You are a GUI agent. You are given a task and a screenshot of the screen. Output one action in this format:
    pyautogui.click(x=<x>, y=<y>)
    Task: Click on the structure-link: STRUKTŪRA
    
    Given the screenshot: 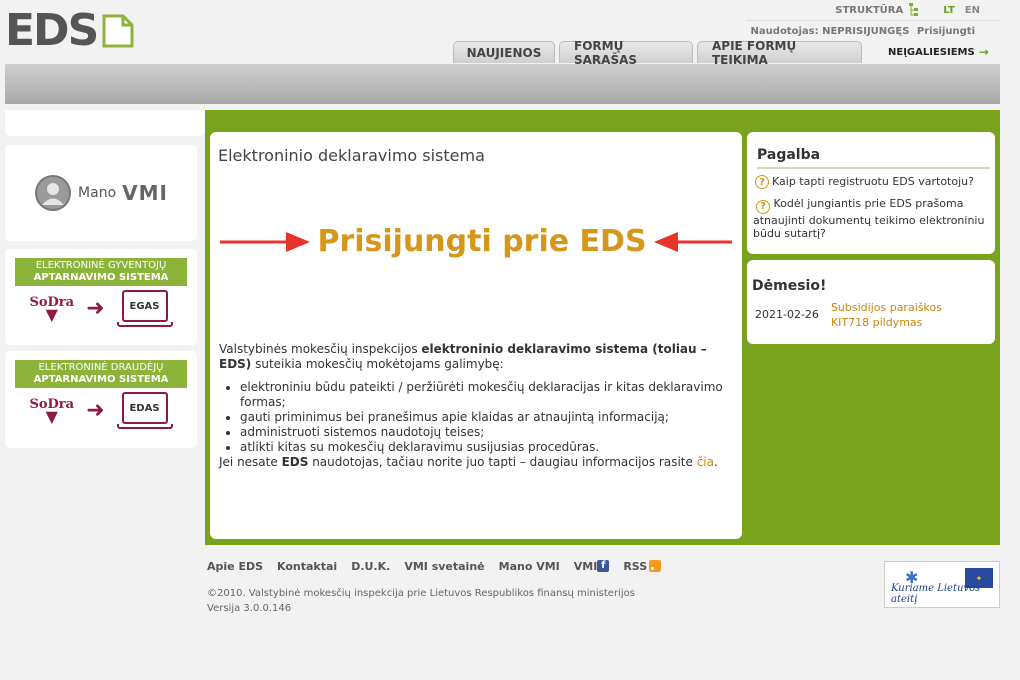 What is the action you would take?
    pyautogui.click(x=869, y=10)
    